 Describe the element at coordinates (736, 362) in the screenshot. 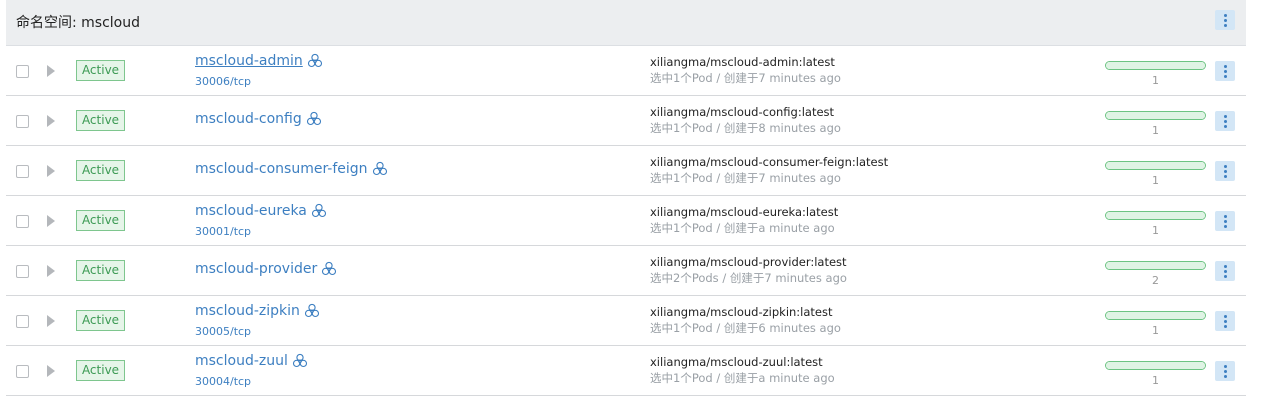

I see `container-image: xiliangma/mscloud-zuul:latest` at that location.